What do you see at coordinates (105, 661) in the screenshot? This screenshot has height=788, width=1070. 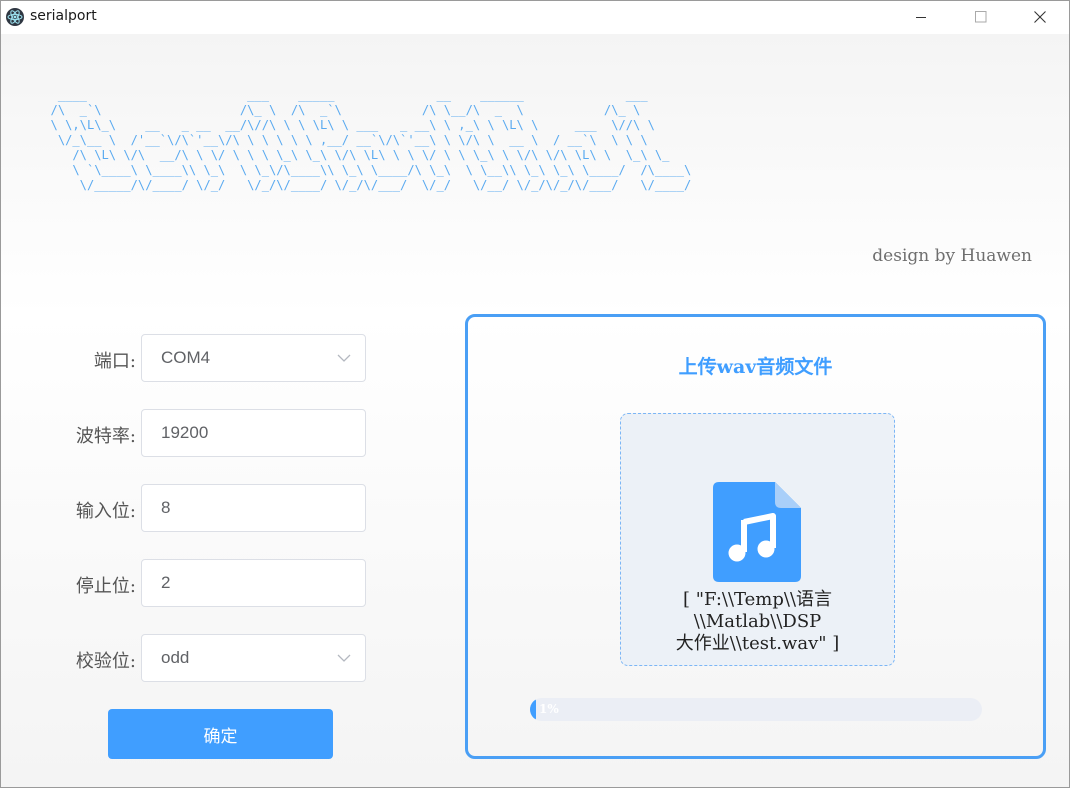 I see `parity-label: 校验位:` at bounding box center [105, 661].